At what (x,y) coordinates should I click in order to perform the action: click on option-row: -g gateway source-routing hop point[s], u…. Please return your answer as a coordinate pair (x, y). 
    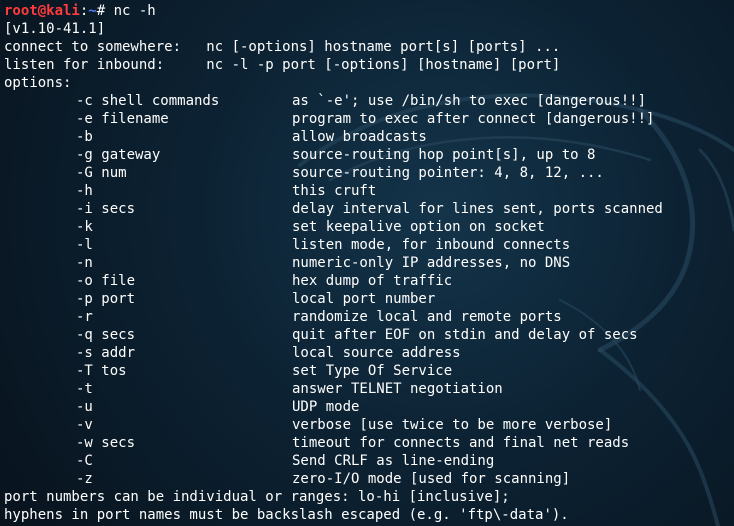
    Looking at the image, I should click on (369, 155).